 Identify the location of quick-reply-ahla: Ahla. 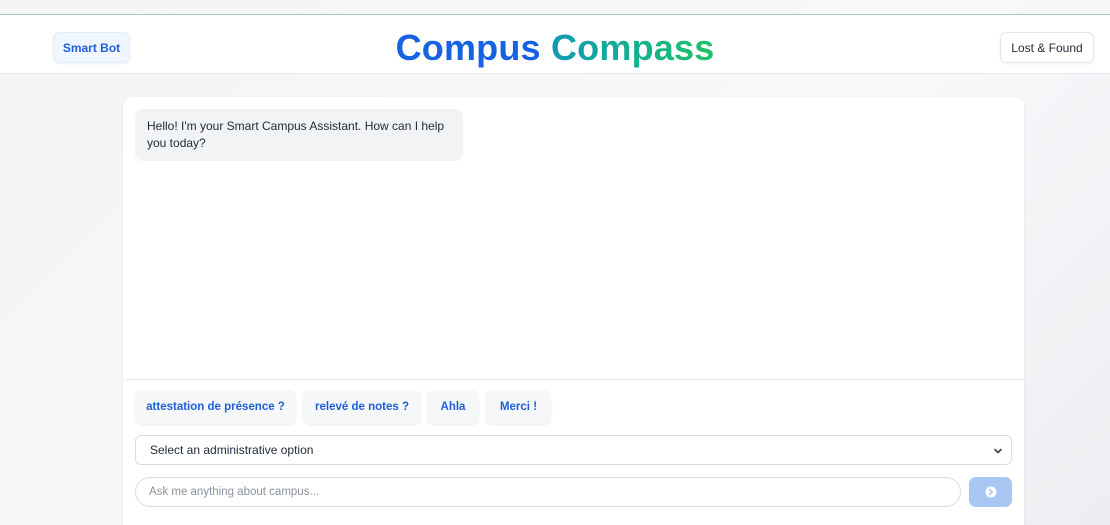
(453, 407).